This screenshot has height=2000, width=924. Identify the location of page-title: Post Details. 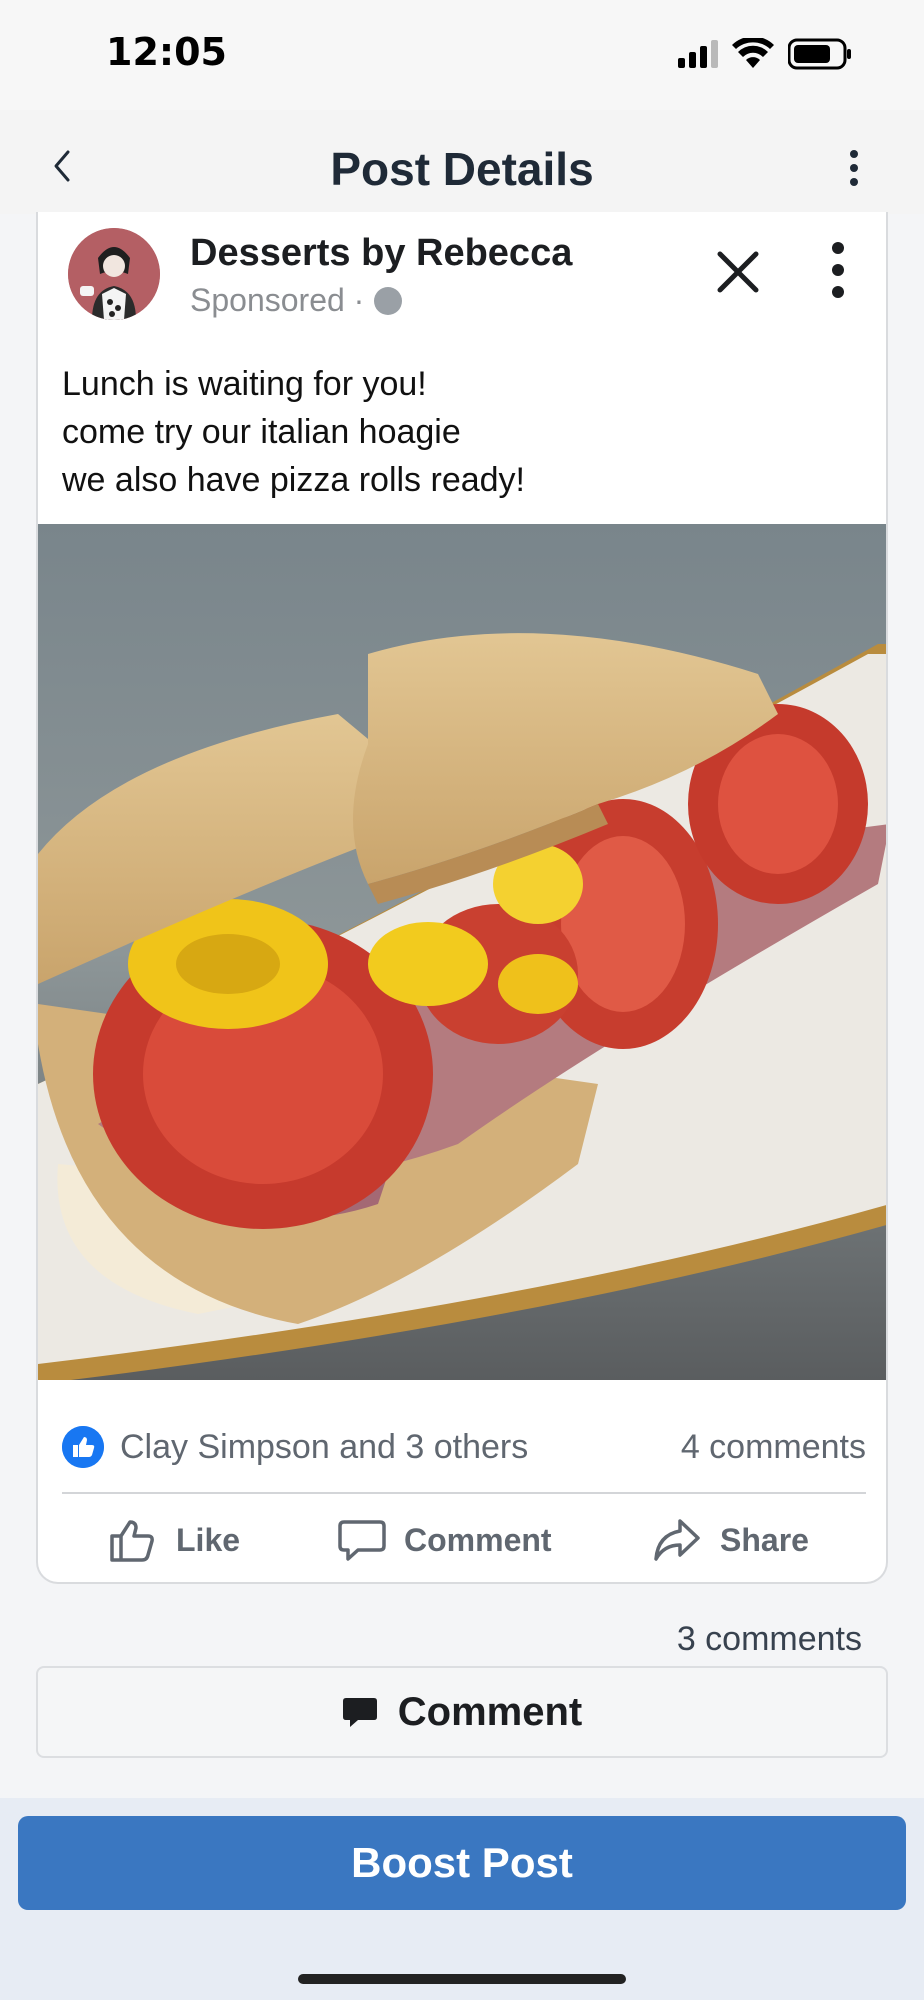
(462, 169).